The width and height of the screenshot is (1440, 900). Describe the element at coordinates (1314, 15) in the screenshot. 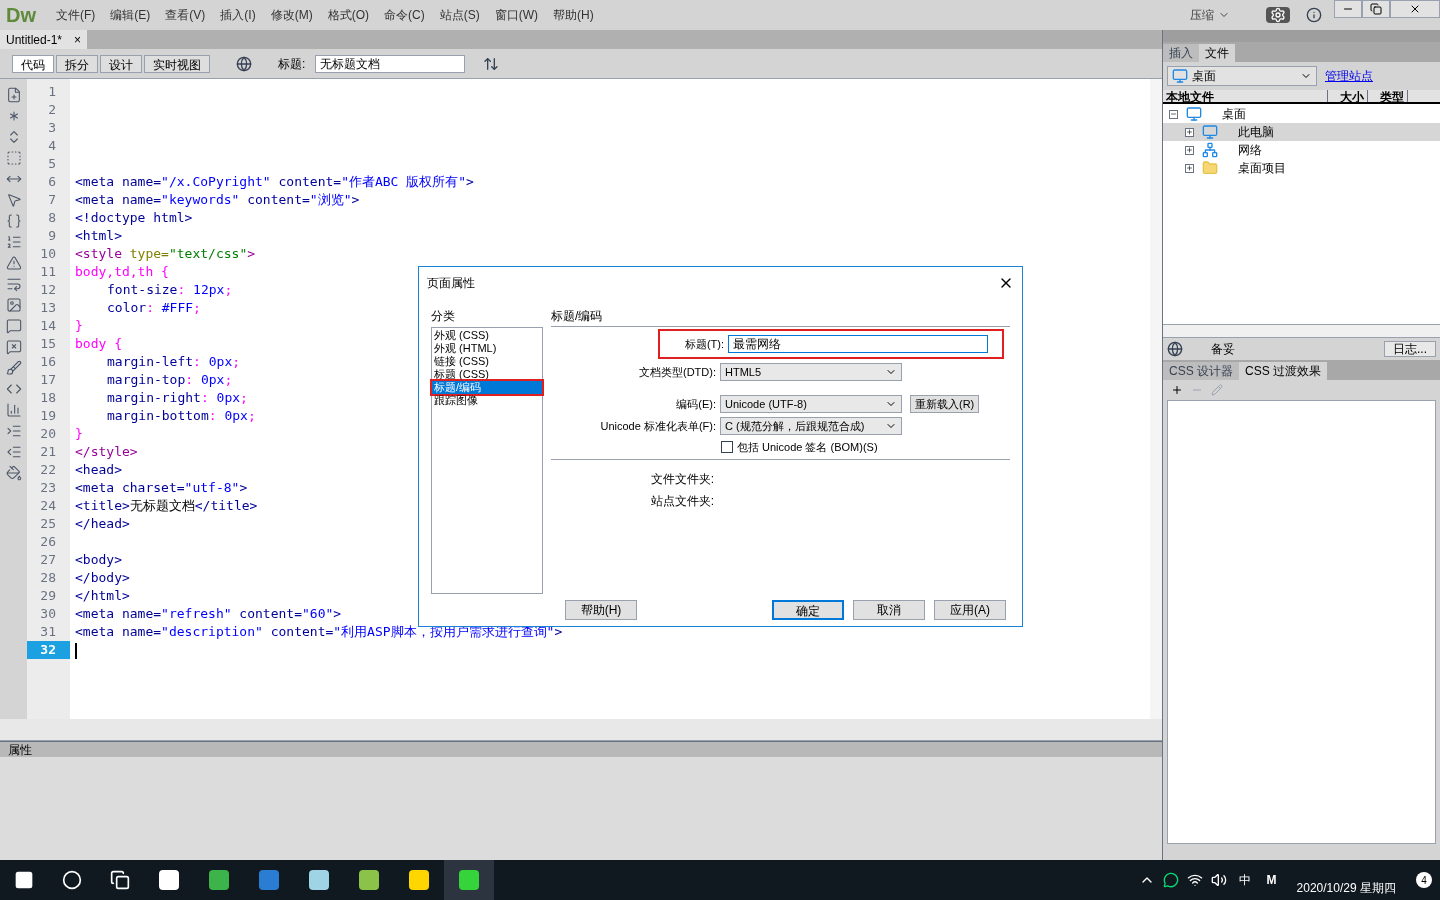

I see `info-icon` at that location.